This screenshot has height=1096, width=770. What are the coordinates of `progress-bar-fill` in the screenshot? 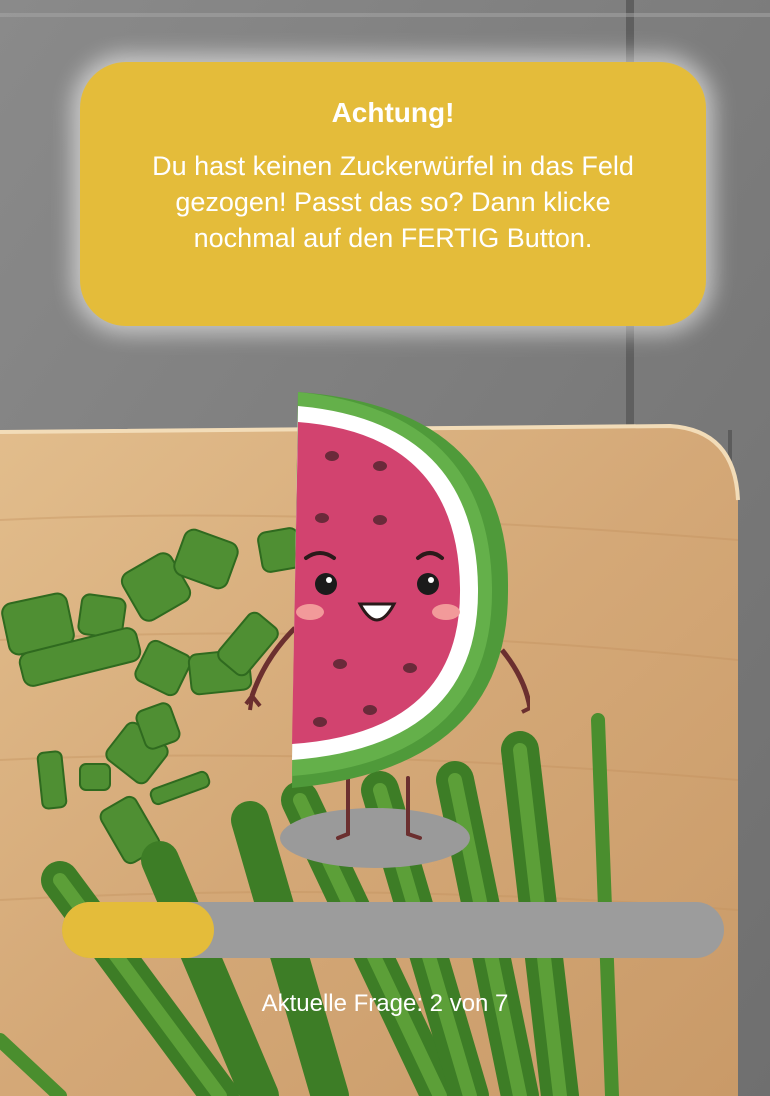 It's located at (138, 930).